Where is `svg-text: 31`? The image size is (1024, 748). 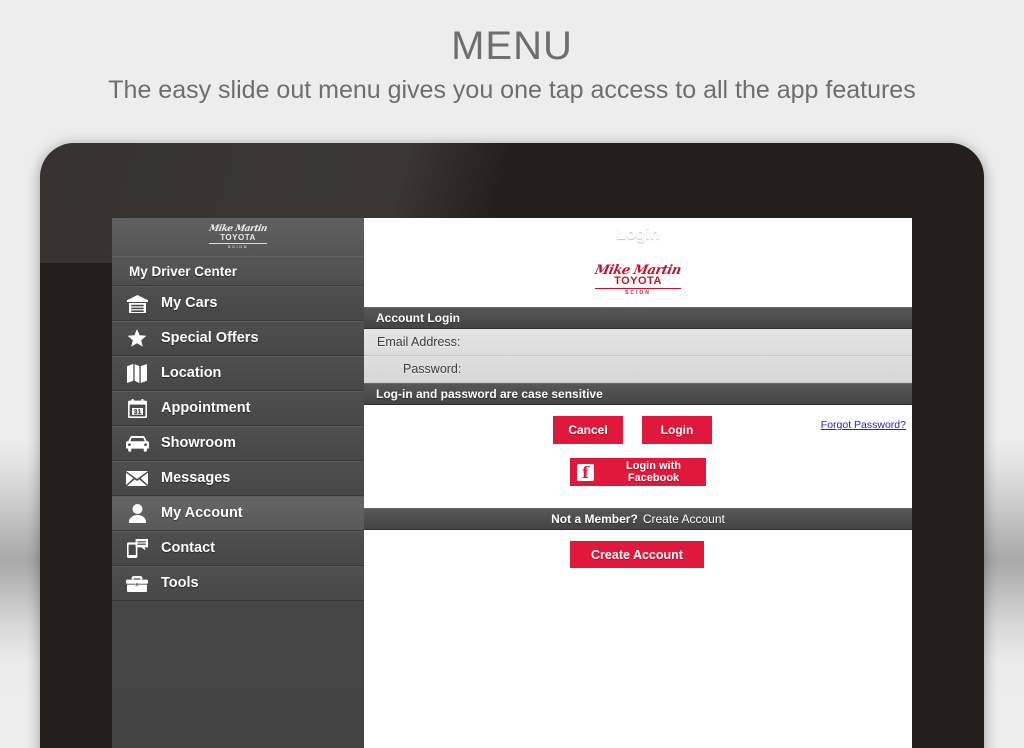 svg-text: 31 is located at coordinates (137, 412).